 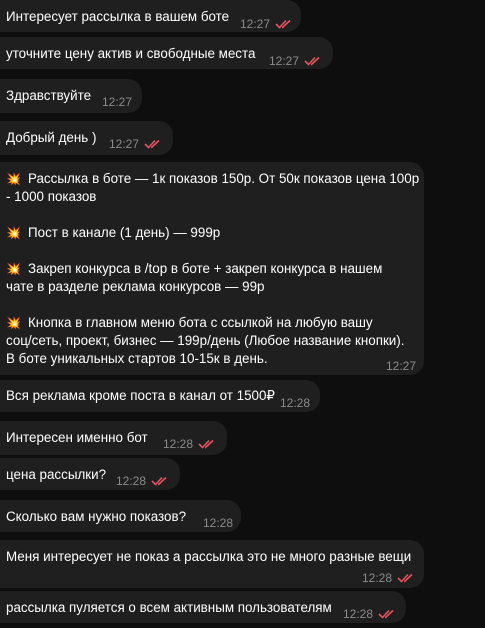 I want to click on message-text: Вся реклама кроме поста в канал от 1500₽, so click(x=140, y=395).